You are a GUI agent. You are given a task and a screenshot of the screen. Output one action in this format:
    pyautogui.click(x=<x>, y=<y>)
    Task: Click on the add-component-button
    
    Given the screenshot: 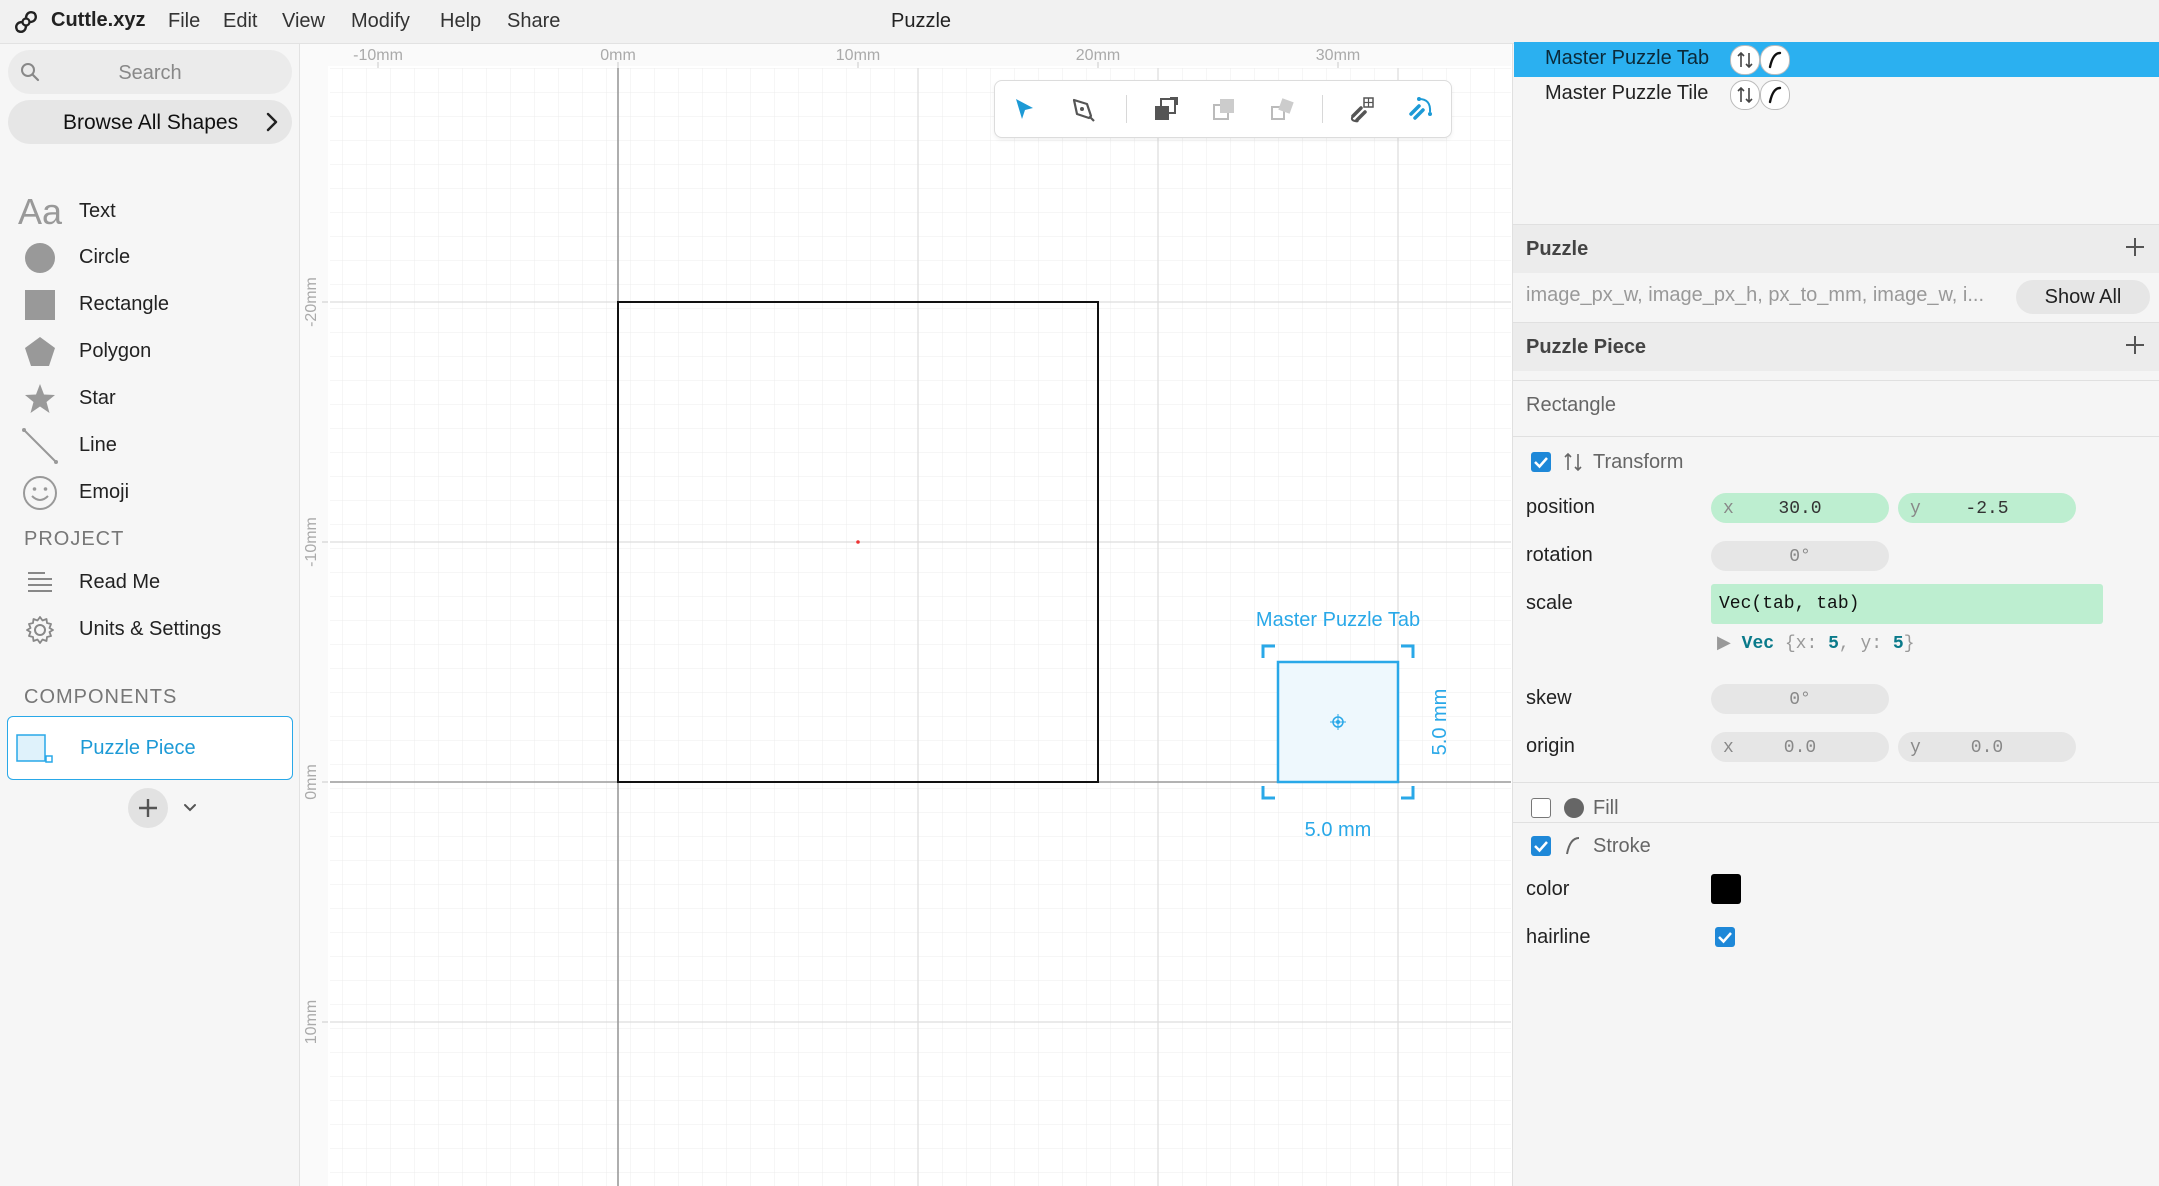 What is the action you would take?
    pyautogui.click(x=148, y=808)
    